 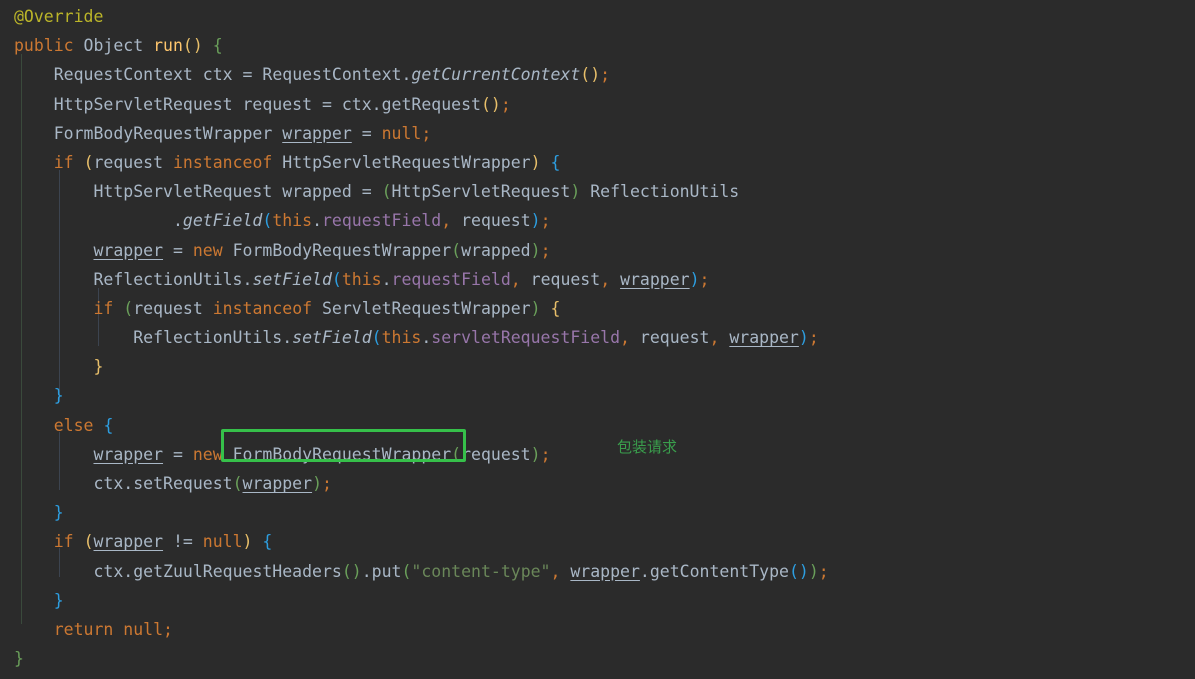 What do you see at coordinates (597, 220) in the screenshot?
I see `code-line-8: .getField(this.requestField, request);` at bounding box center [597, 220].